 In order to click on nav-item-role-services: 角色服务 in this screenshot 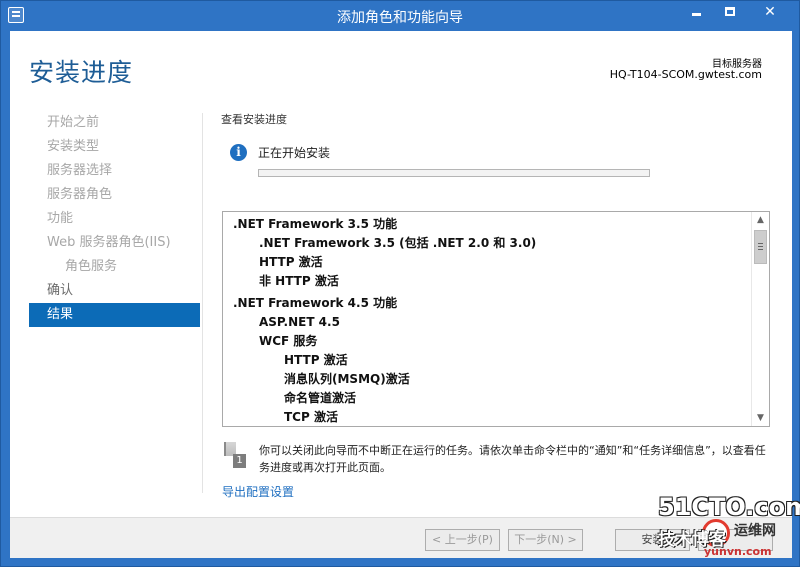, I will do `click(91, 266)`.